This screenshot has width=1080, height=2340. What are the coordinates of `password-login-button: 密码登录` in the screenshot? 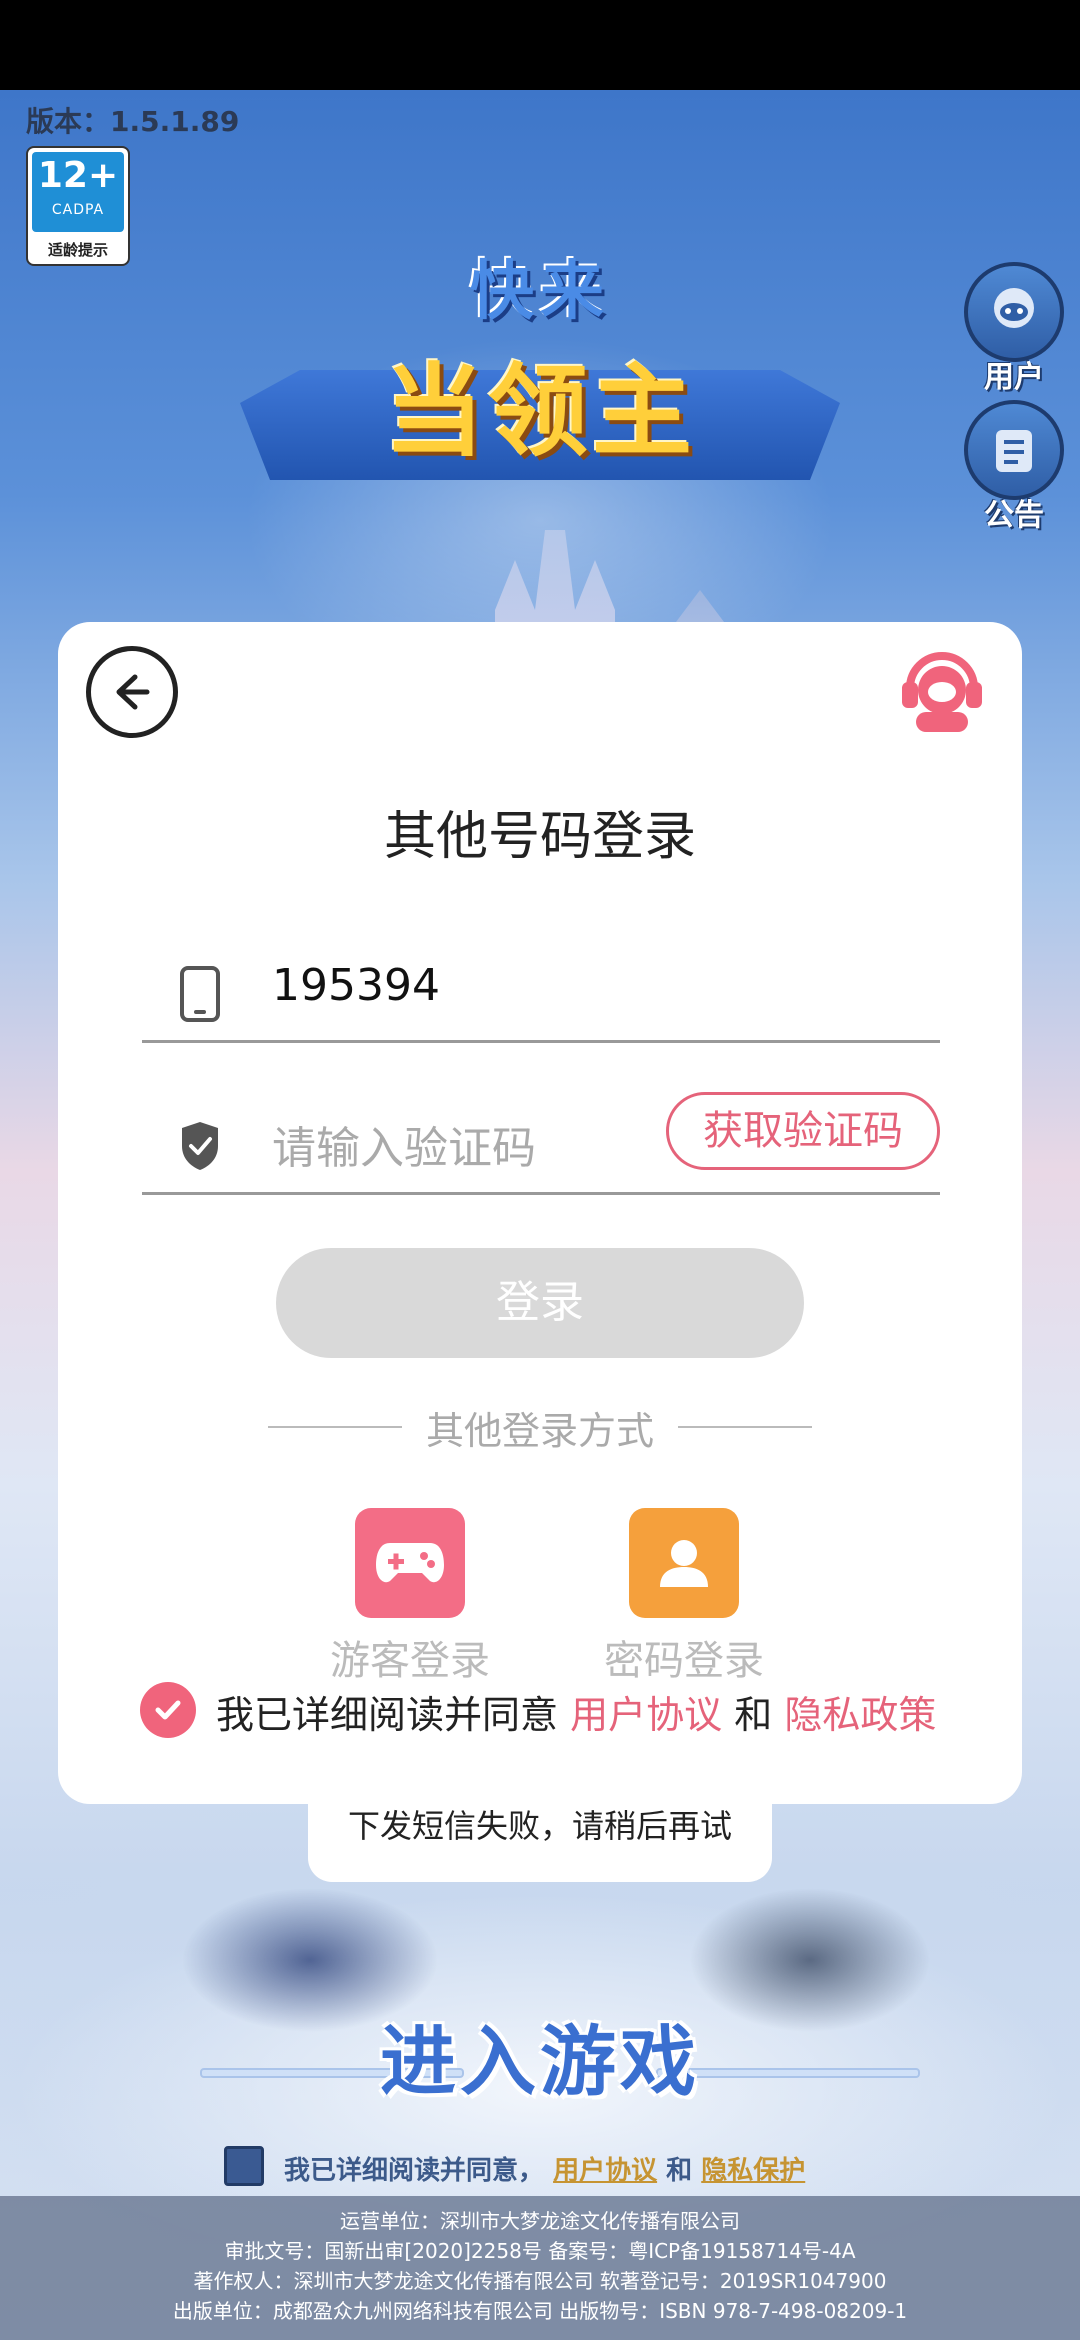 It's located at (684, 1597).